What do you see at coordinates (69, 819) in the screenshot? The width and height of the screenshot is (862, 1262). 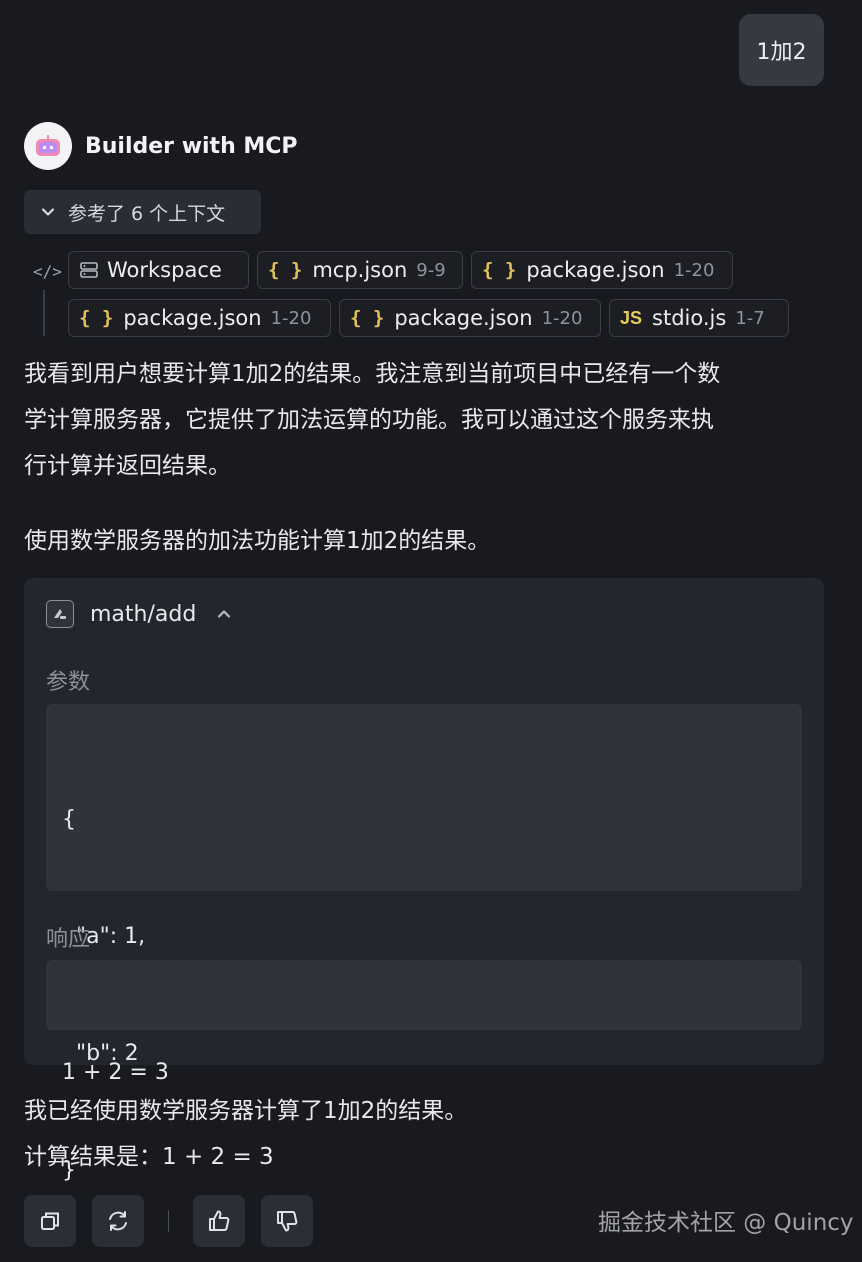 I see `code-line: {` at bounding box center [69, 819].